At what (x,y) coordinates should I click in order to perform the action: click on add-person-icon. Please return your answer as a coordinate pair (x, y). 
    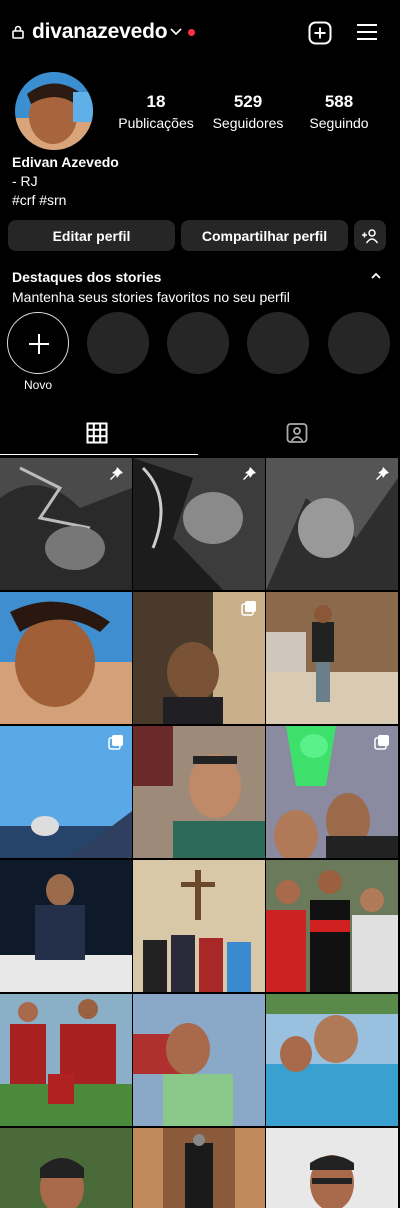
    Looking at the image, I should click on (370, 235).